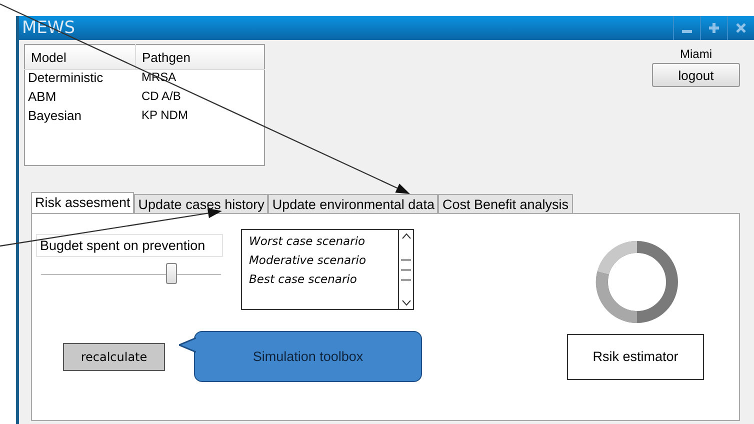  I want to click on table-cell: Deterministic, so click(80, 79).